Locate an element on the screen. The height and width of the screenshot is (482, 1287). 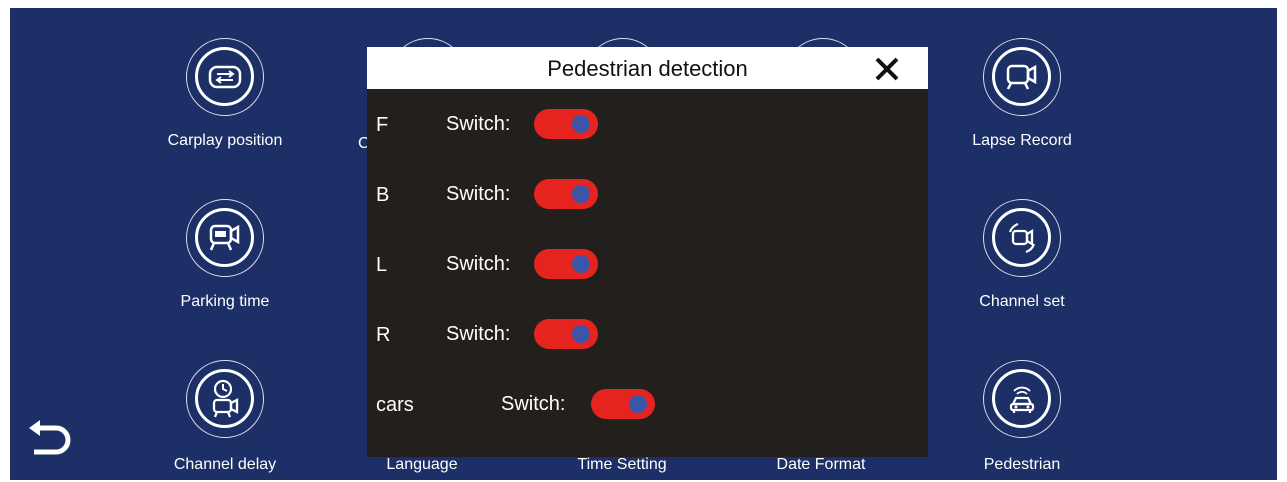
close-button is located at coordinates (887, 69).